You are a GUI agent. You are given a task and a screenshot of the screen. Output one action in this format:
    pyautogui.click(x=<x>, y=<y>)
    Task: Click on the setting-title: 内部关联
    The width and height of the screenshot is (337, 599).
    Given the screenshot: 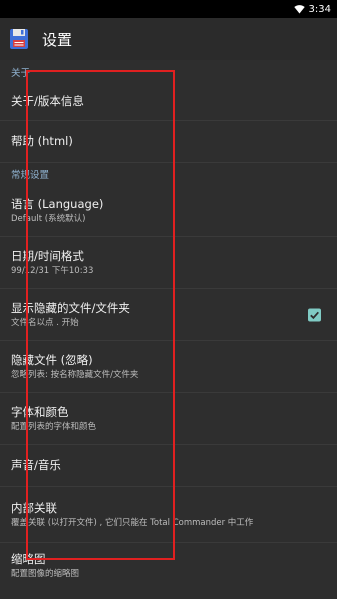 What is the action you would take?
    pyautogui.click(x=34, y=507)
    